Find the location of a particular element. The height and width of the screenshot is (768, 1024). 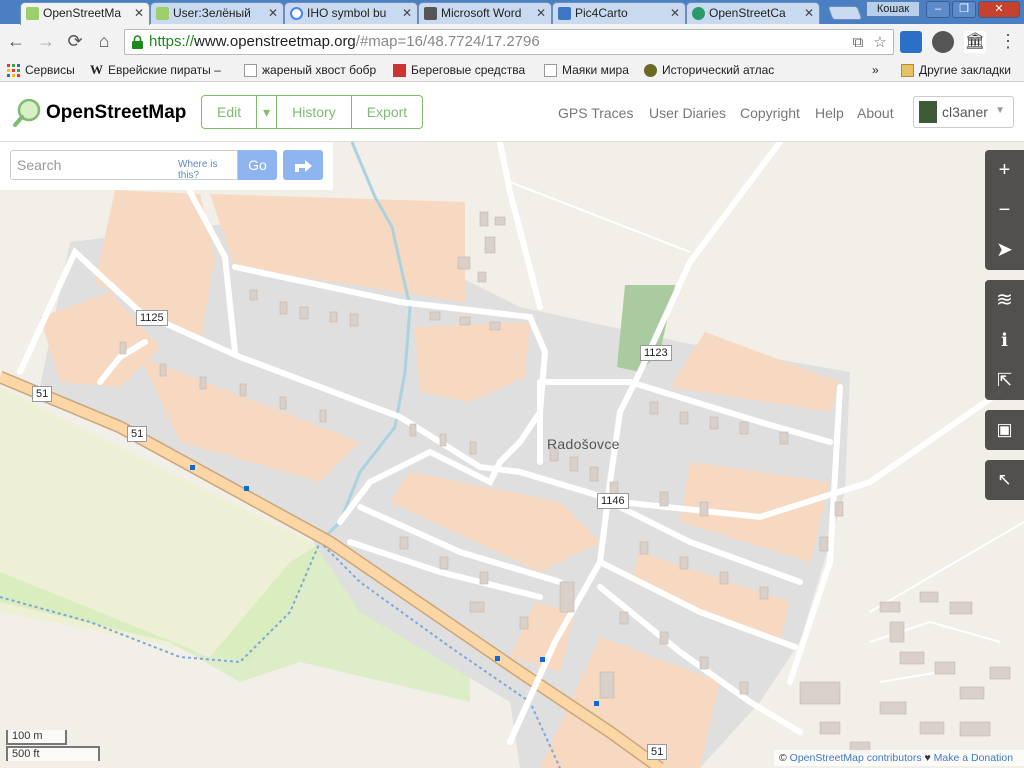

reload-icon: ⟳ is located at coordinates (75, 42).